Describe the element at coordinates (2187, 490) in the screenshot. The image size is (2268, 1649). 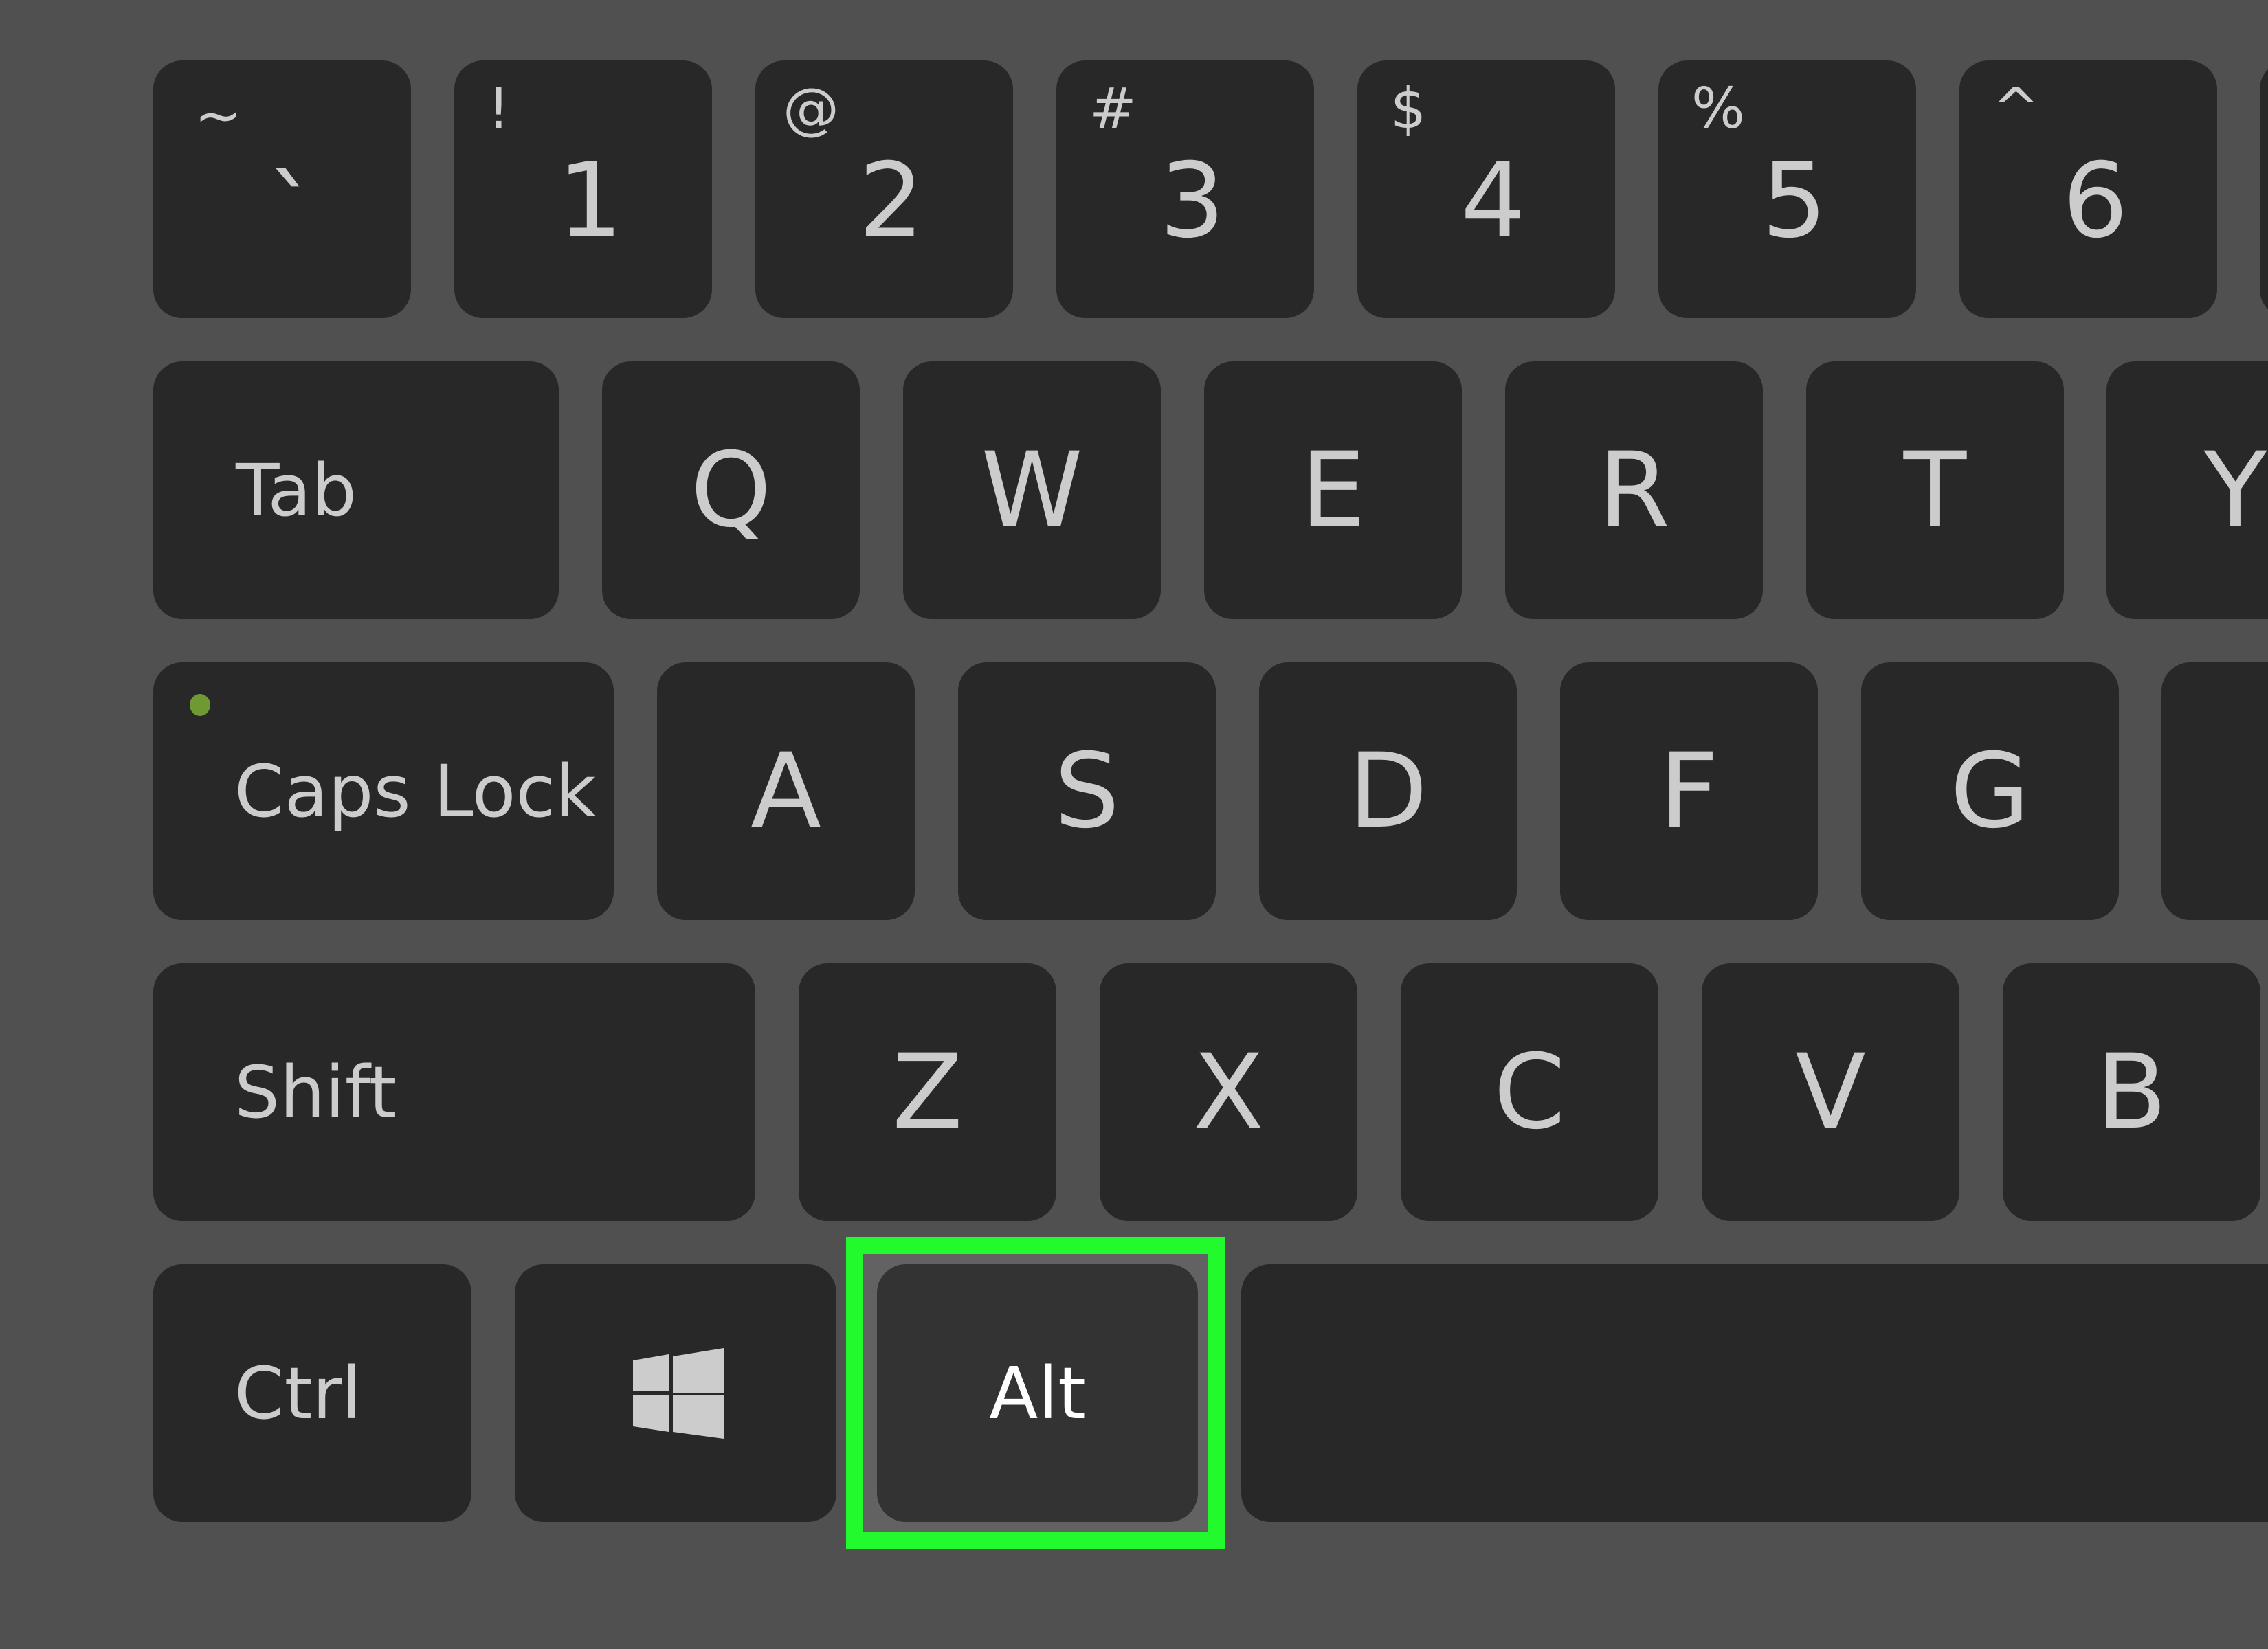
I see `key-y: Y` at that location.